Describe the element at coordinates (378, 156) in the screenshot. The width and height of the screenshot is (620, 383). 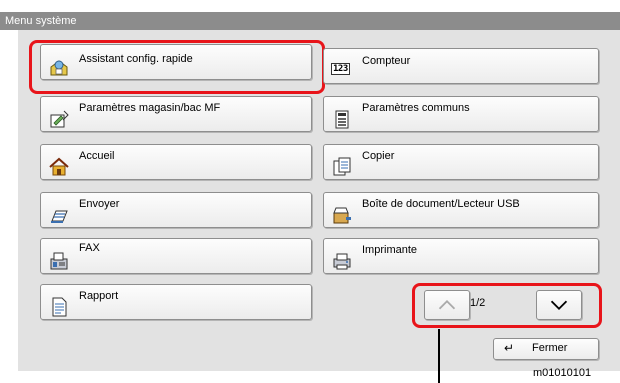
I see `copy-label: Copier` at that location.